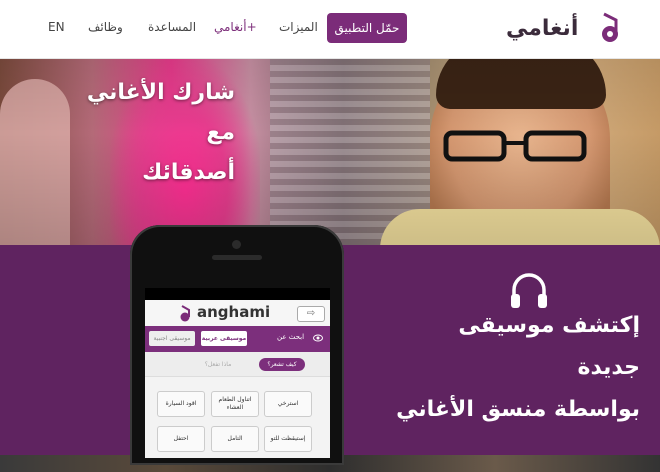 This screenshot has width=660, height=472. I want to click on nav-jobs: وظائف, so click(105, 27).